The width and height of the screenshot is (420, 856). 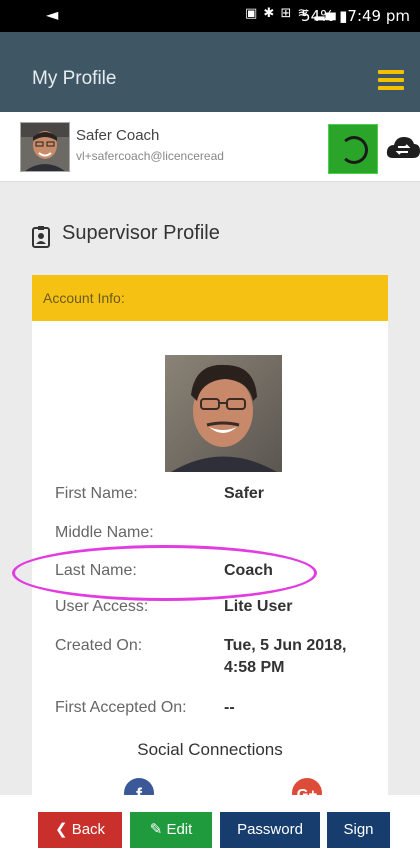 What do you see at coordinates (210, 749) in the screenshot?
I see `social-connections-title: Social Connections` at bounding box center [210, 749].